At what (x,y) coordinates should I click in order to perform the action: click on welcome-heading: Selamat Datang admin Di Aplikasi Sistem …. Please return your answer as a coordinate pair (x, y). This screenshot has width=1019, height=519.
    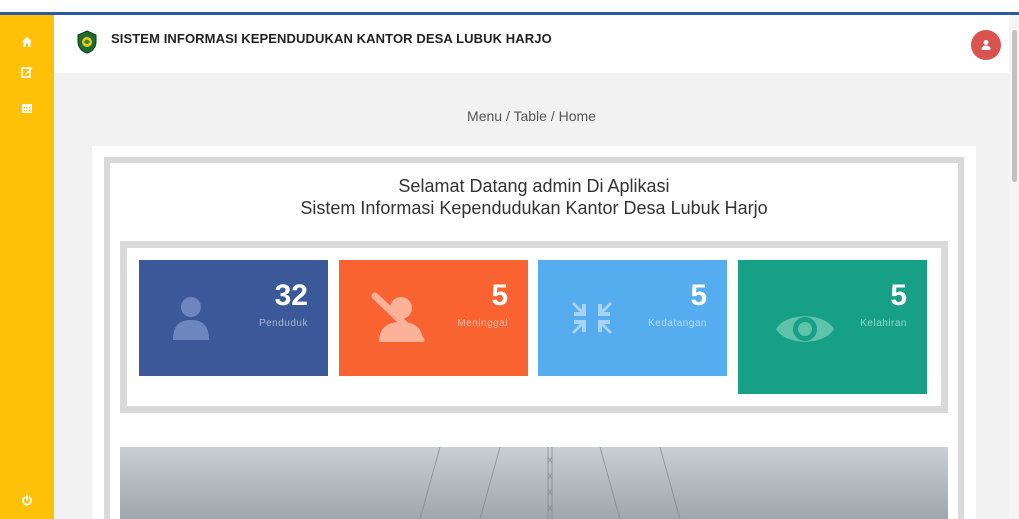
    Looking at the image, I should click on (534, 197).